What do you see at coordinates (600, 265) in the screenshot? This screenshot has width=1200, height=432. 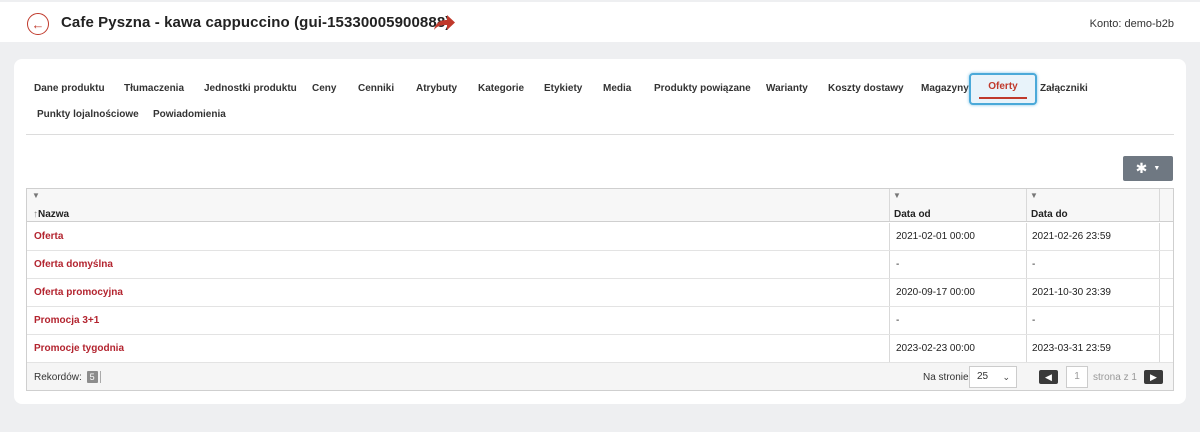 I see `table-row: Oferta domyślna - -` at bounding box center [600, 265].